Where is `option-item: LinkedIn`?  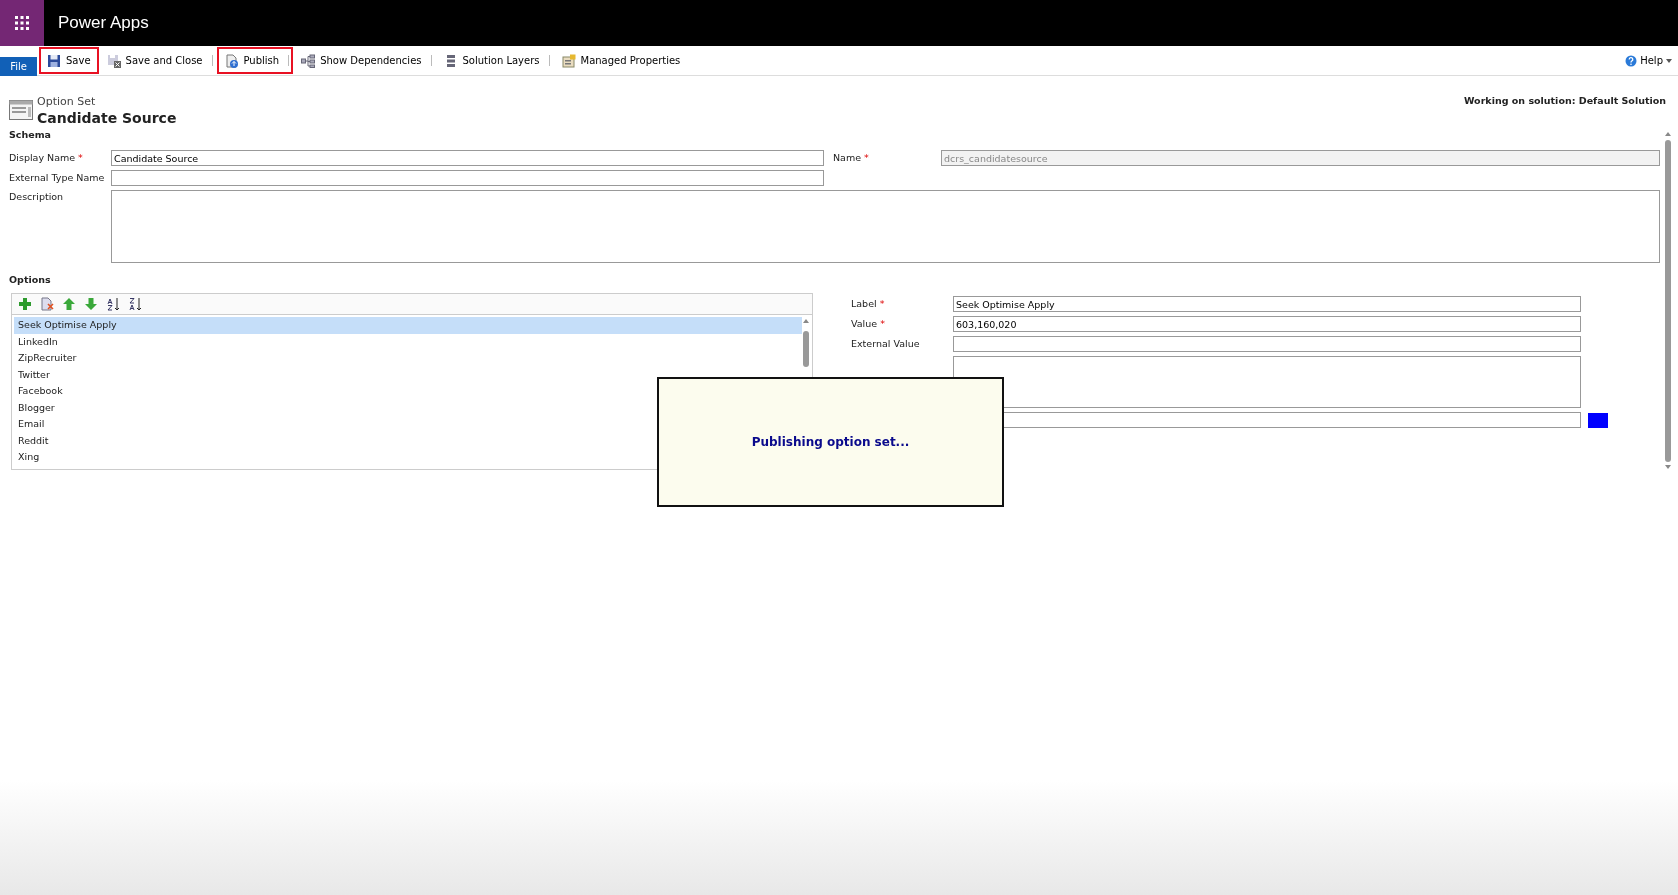 option-item: LinkedIn is located at coordinates (408, 342).